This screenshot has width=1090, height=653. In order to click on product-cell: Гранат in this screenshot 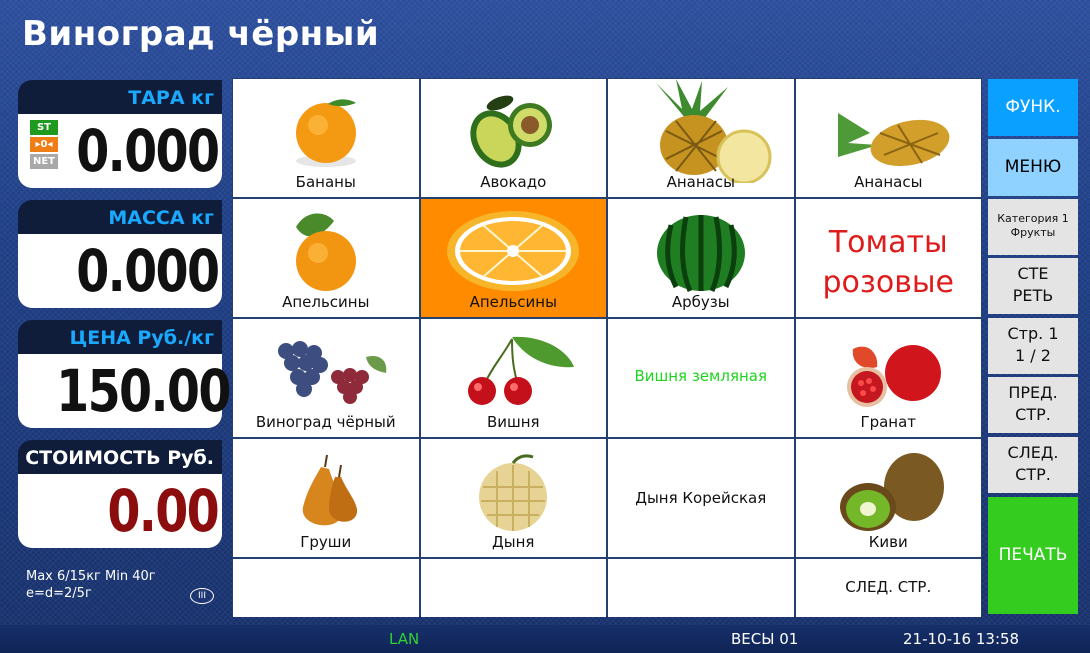, I will do `click(888, 378)`.